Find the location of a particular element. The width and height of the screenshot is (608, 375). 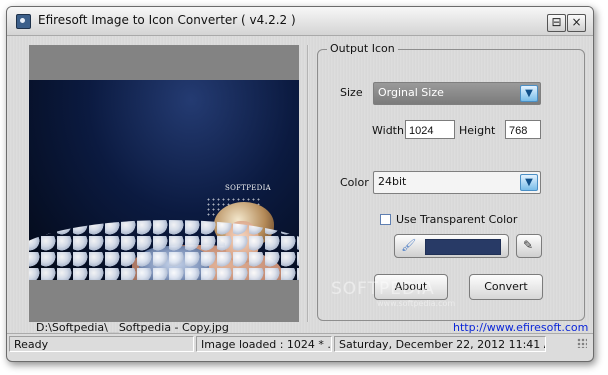

width-input is located at coordinates (430, 129).